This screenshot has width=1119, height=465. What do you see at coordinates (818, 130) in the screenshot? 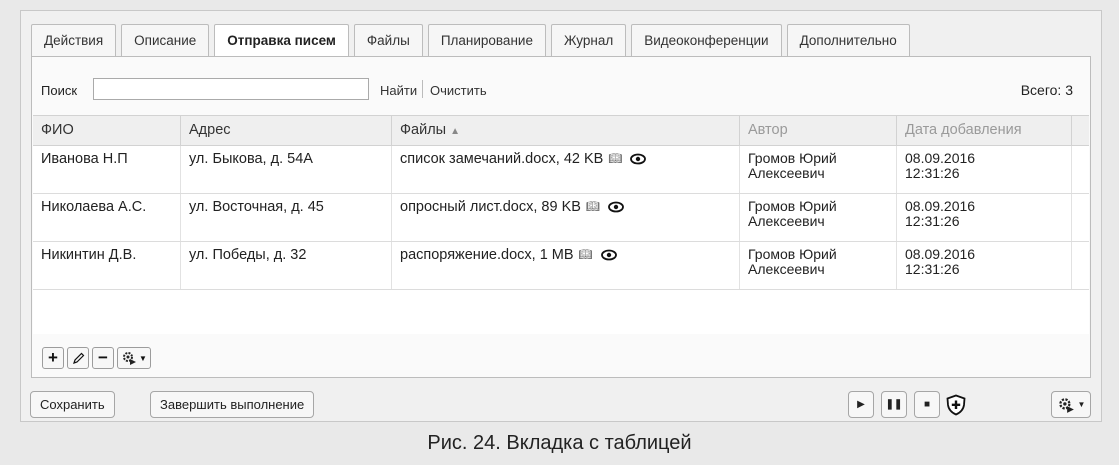
I see `column-header-author: Автор` at bounding box center [818, 130].